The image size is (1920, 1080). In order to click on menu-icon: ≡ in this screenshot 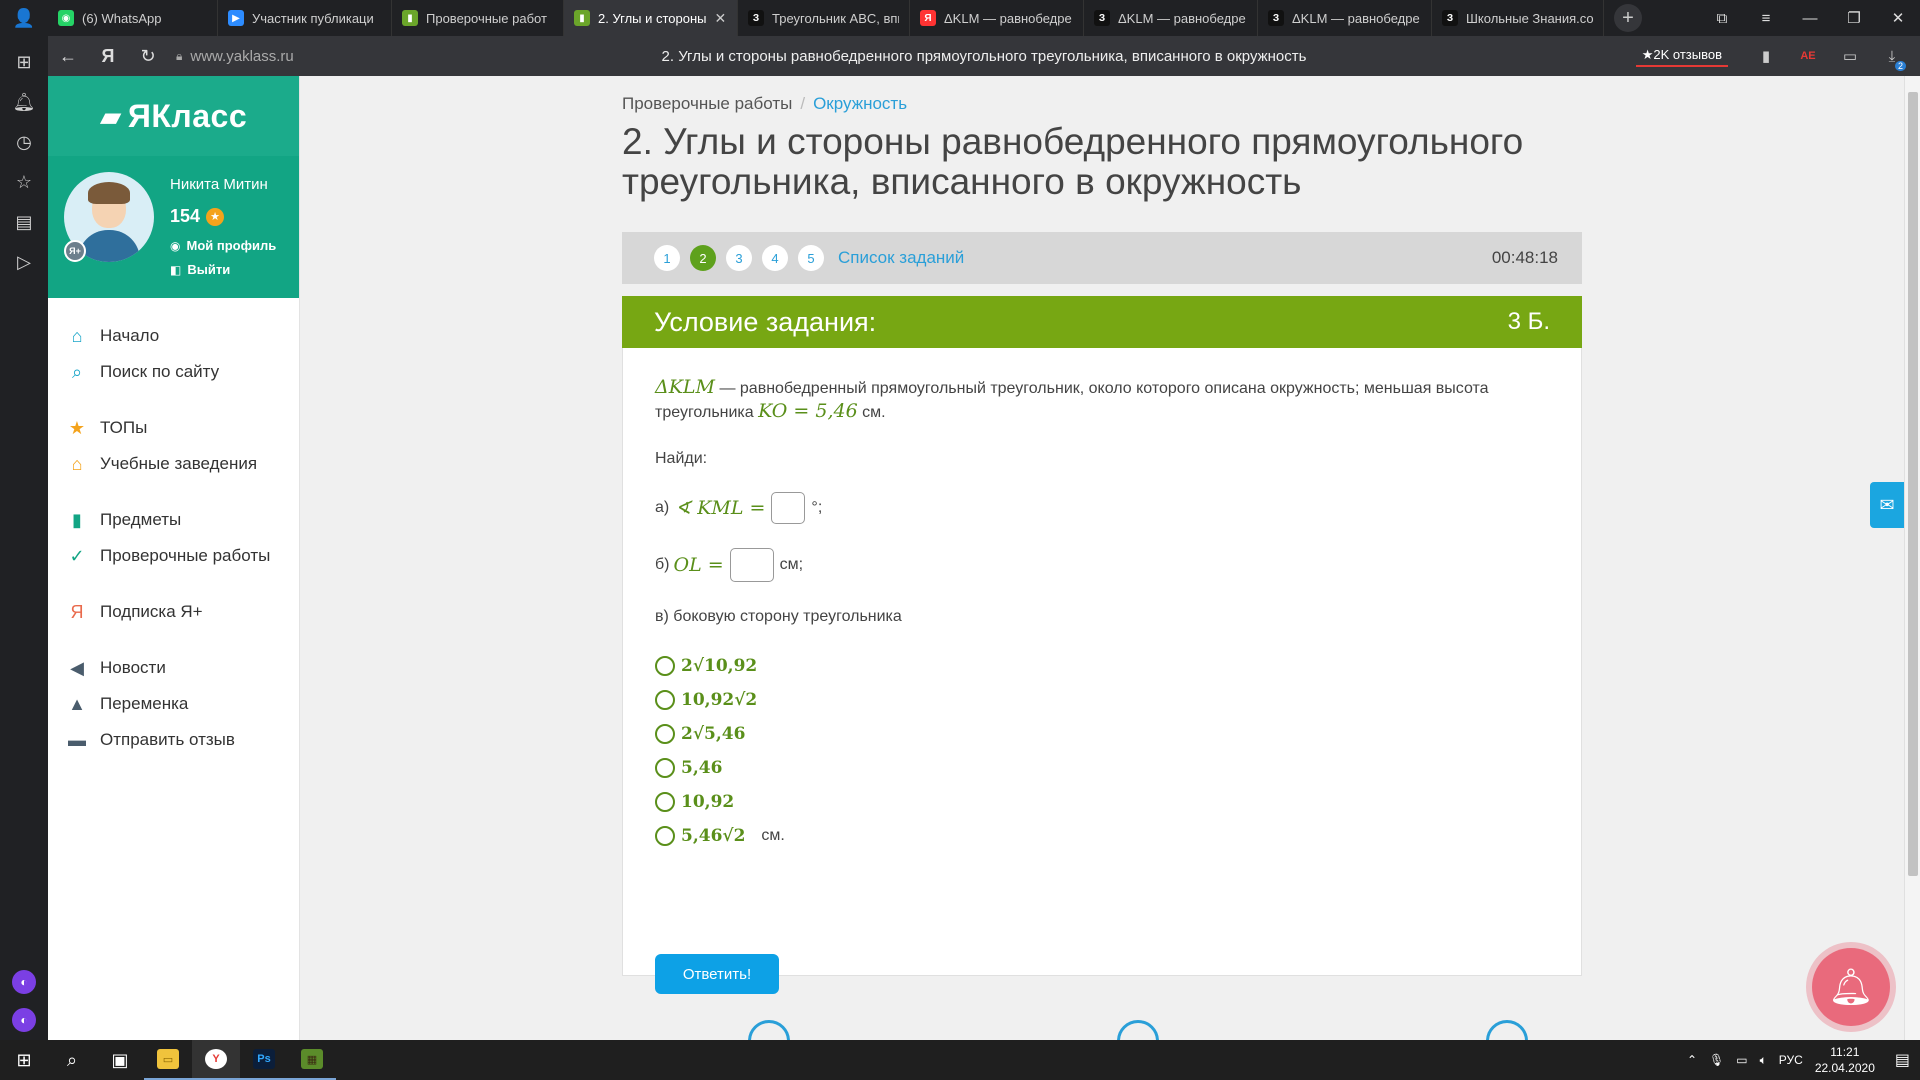, I will do `click(1766, 18)`.